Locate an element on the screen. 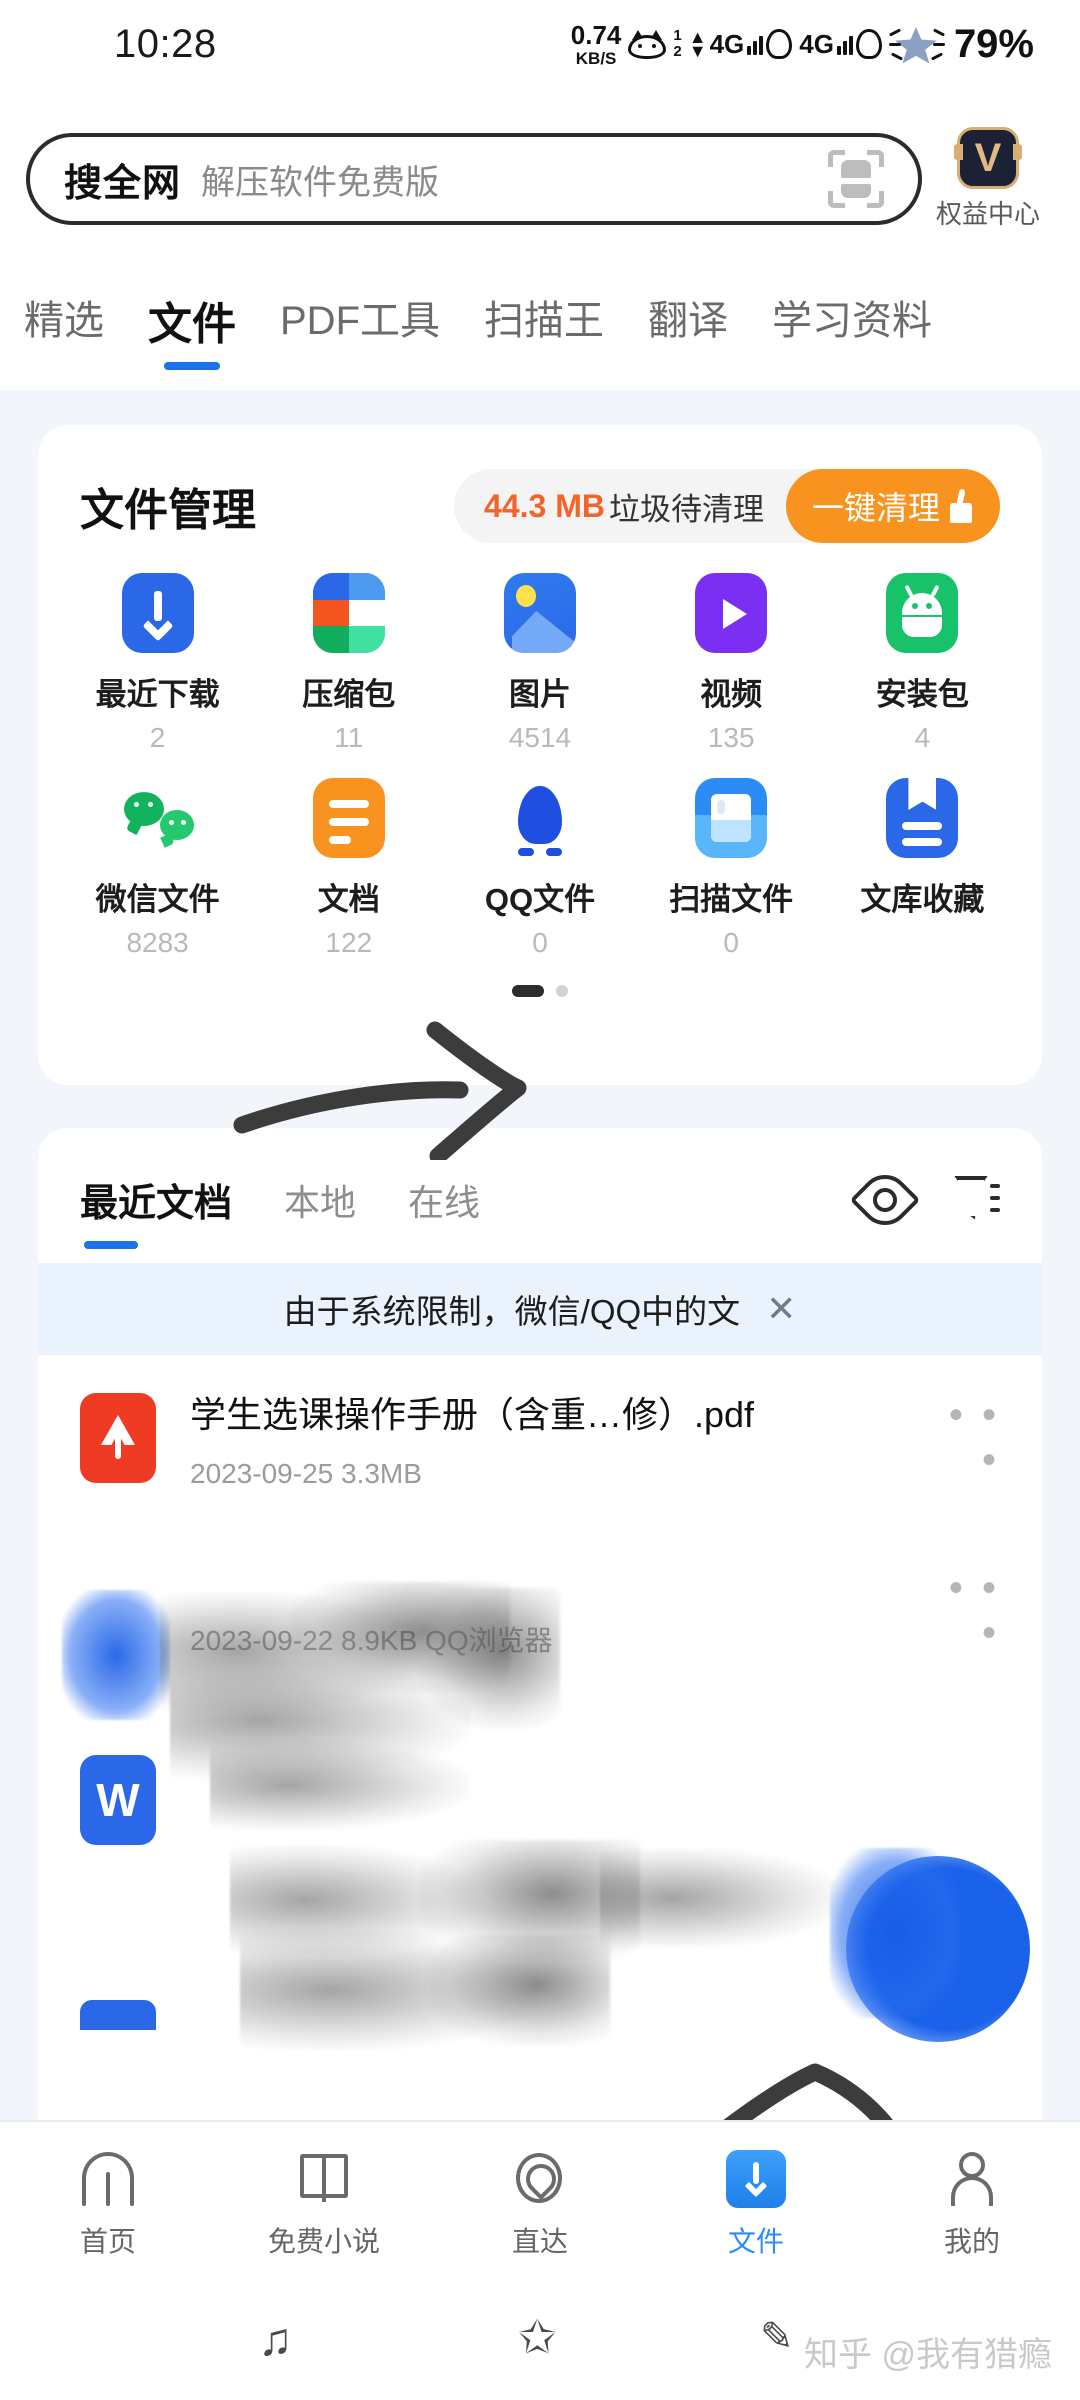  nav-item-free-novels: 免费小说 is located at coordinates (324, 2205).